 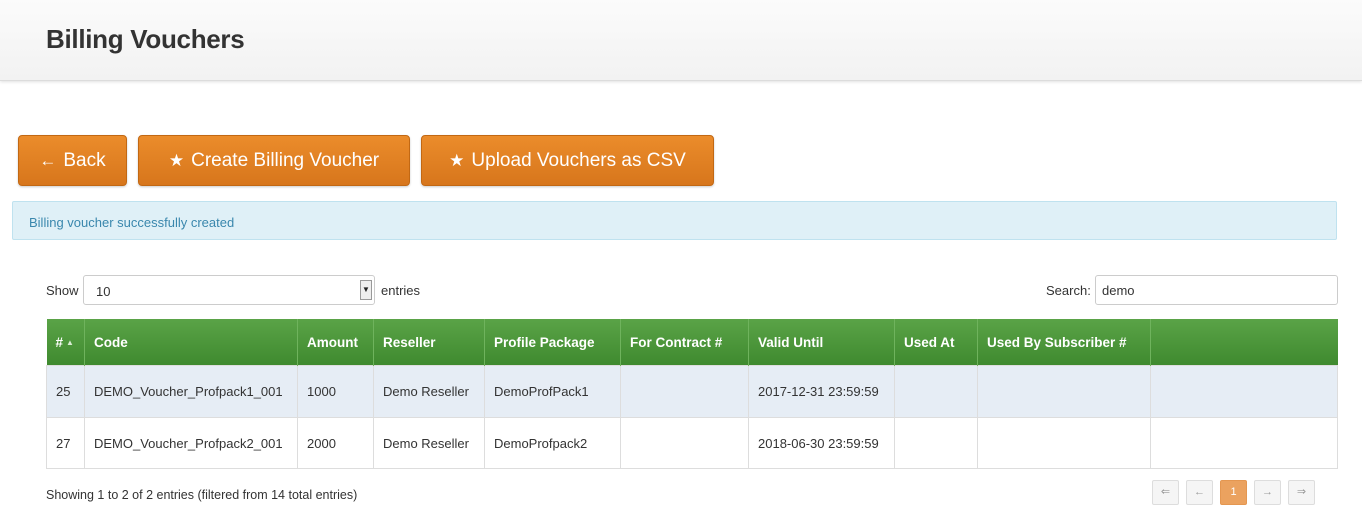 I want to click on cell-profile-package: DemoProfpack2, so click(x=552, y=443).